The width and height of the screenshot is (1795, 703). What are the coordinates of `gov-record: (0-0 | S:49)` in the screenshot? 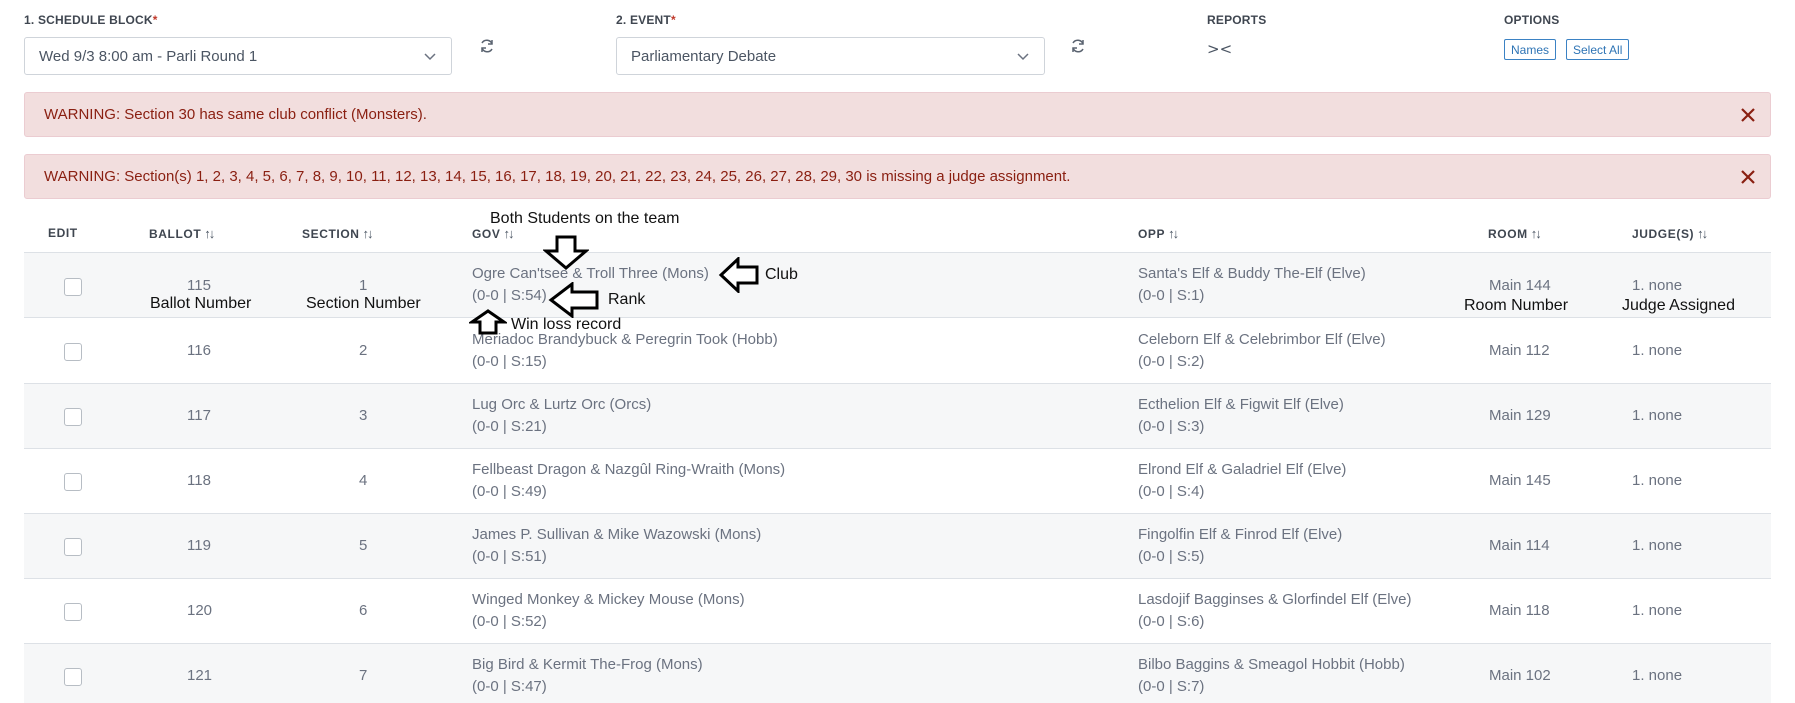 It's located at (509, 491).